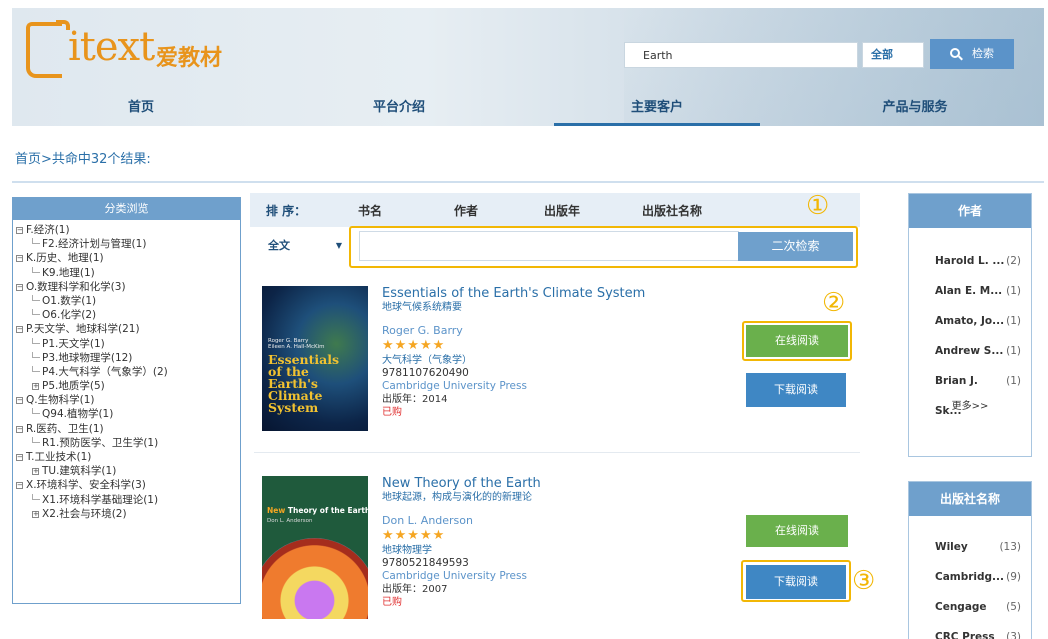 The image size is (1048, 639). I want to click on breadcrumb: 首页>共命中32个结果:, so click(83, 157).